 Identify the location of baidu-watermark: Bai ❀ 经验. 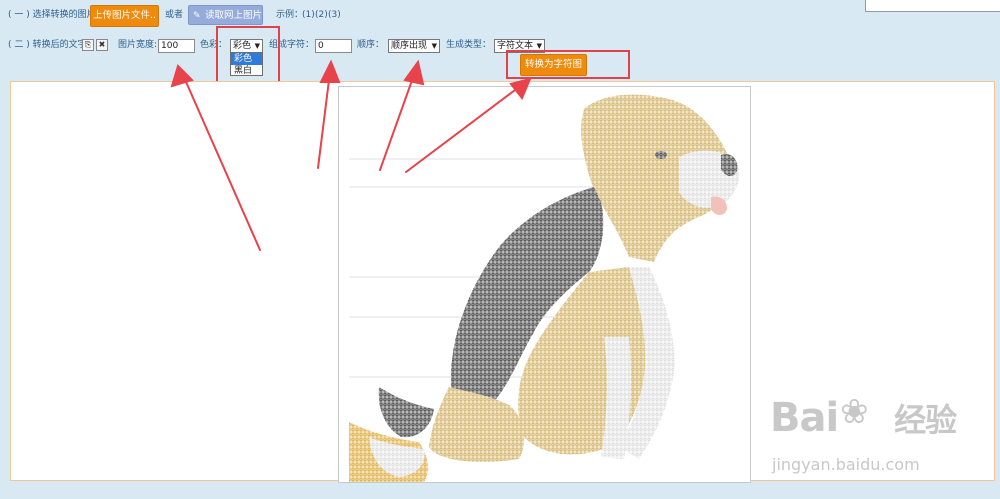
(863, 417).